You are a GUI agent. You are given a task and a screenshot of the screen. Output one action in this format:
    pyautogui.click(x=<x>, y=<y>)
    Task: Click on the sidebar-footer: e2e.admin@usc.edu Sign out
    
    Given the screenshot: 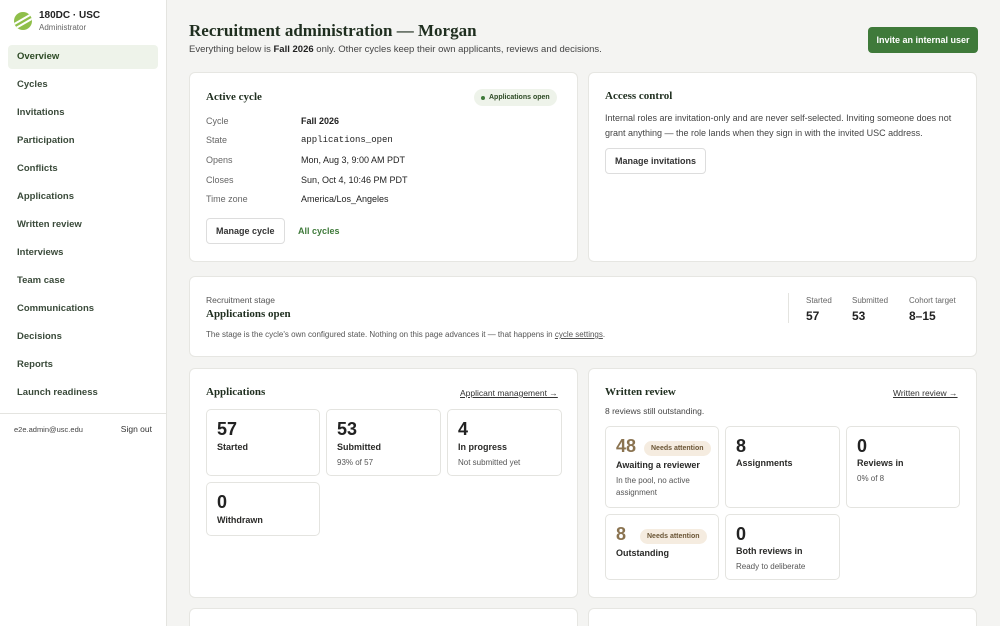 What is the action you would take?
    pyautogui.click(x=83, y=428)
    